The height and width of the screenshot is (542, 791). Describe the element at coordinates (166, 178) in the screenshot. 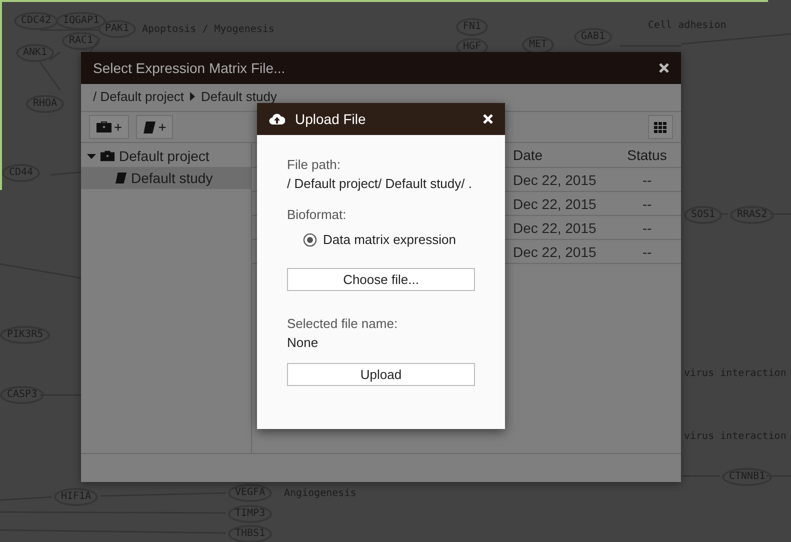

I see `tree-item: Default study` at that location.